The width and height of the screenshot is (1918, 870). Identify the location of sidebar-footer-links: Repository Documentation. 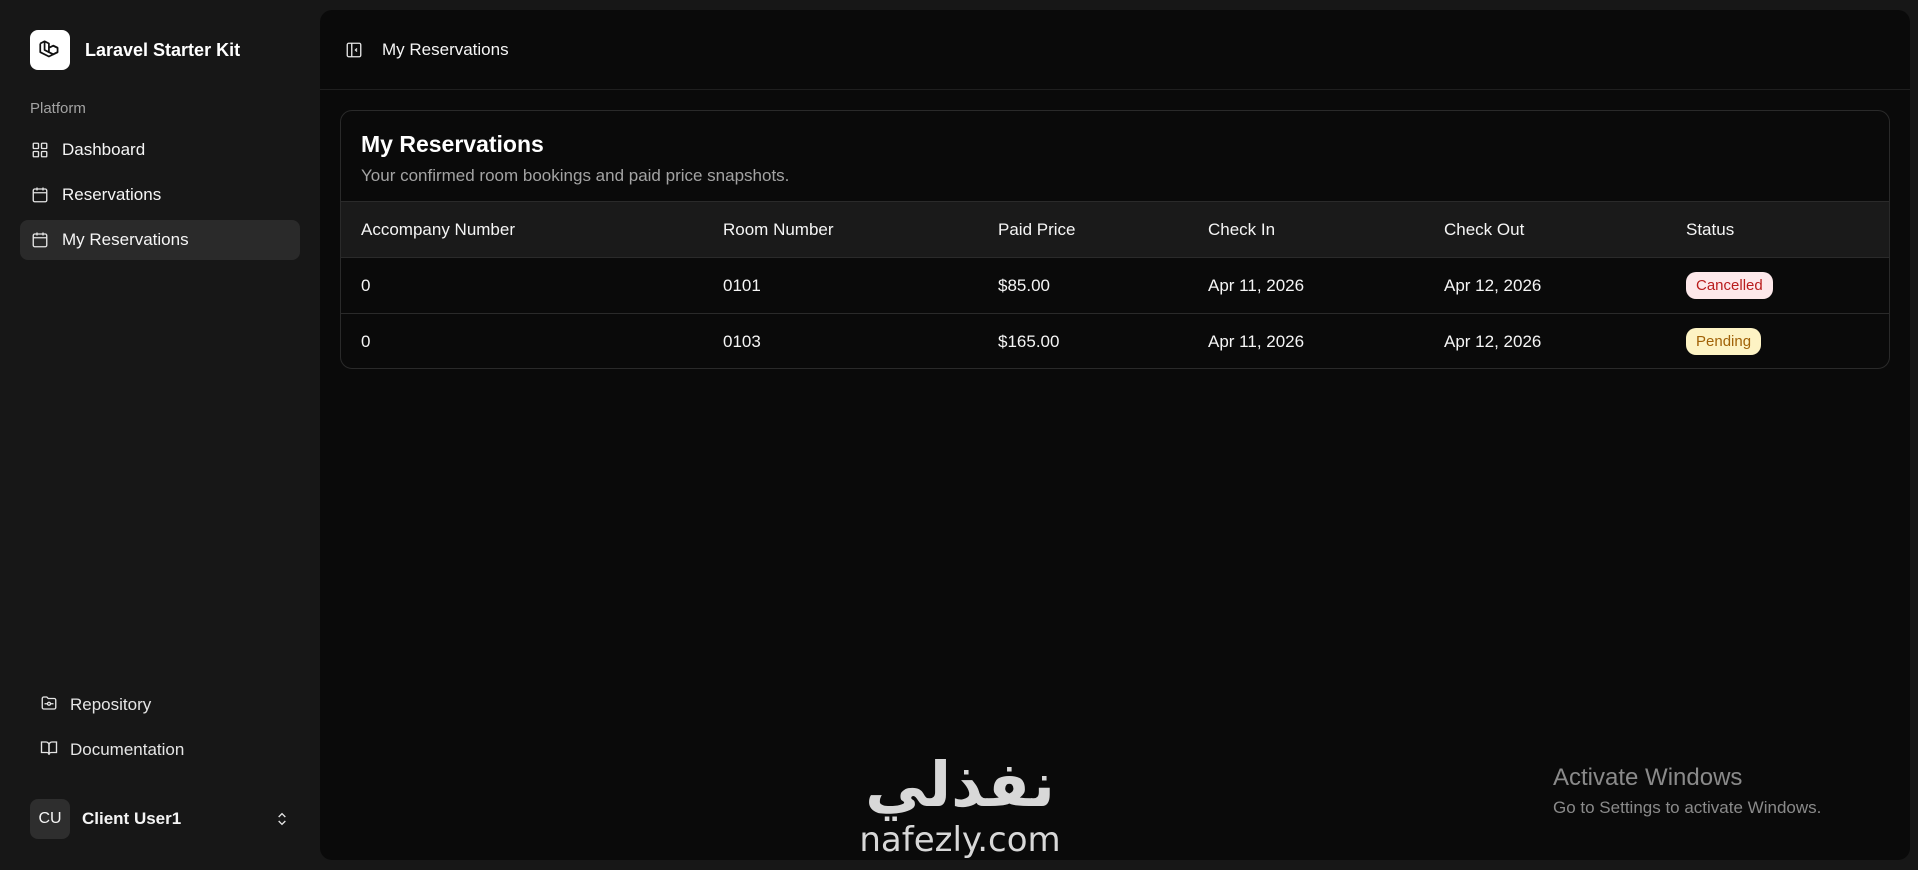
(165, 730).